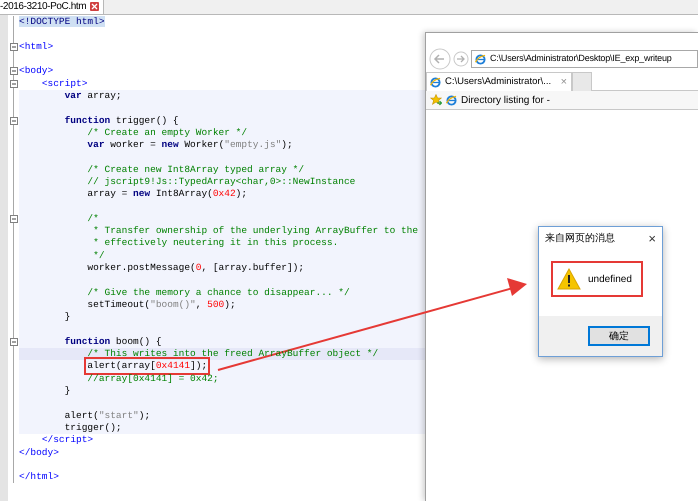  I want to click on code-line: // jscript9!Js::TypedArray<char,0>::NewInstance, so click(221, 182).